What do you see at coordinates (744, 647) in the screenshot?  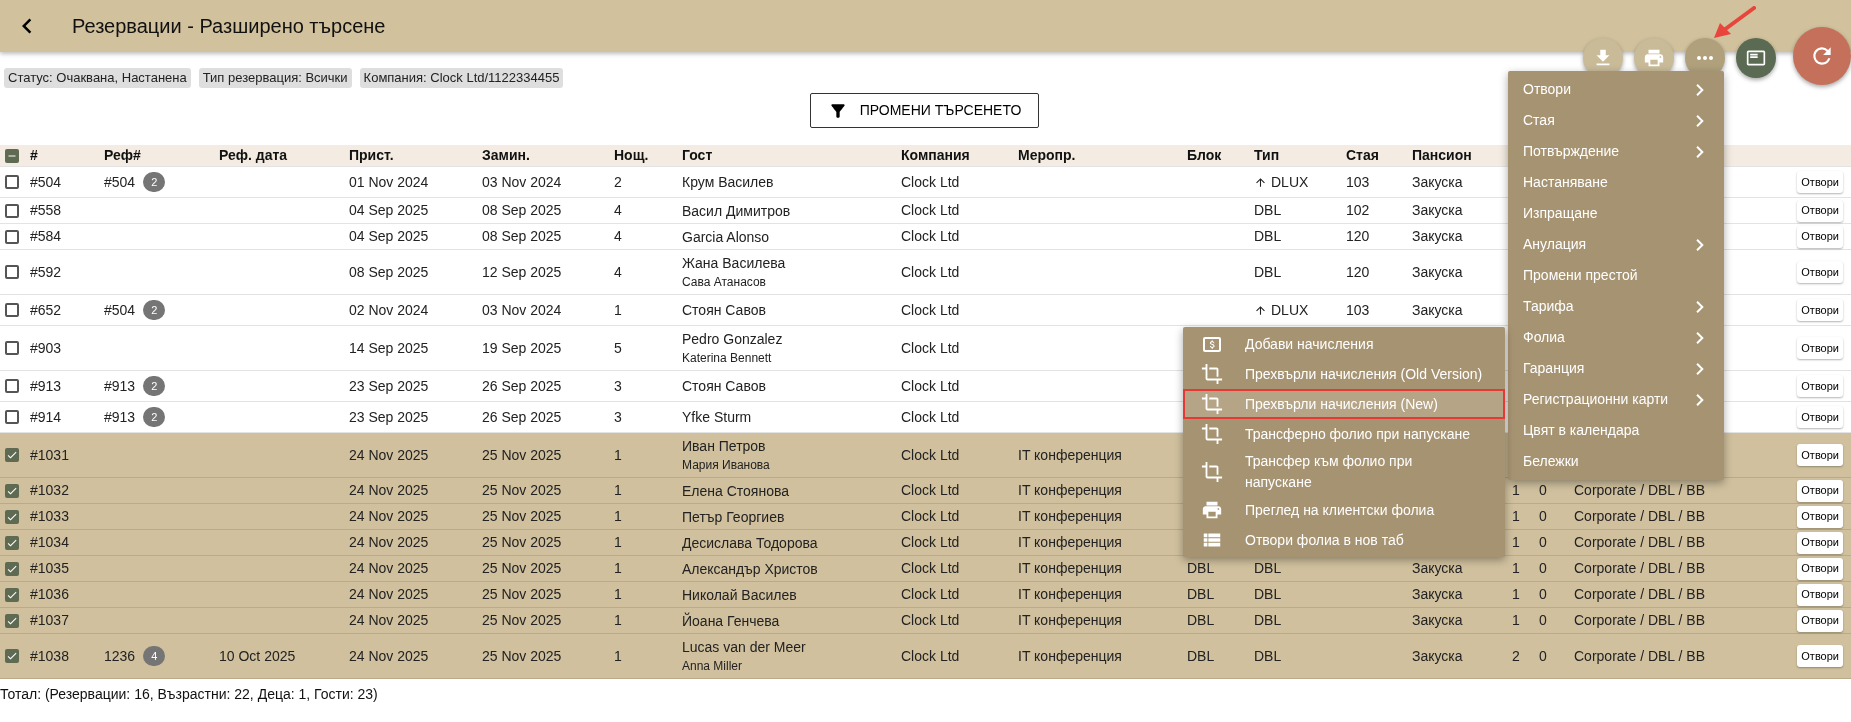 I see `table-cell-text: Lucas van der Meer` at bounding box center [744, 647].